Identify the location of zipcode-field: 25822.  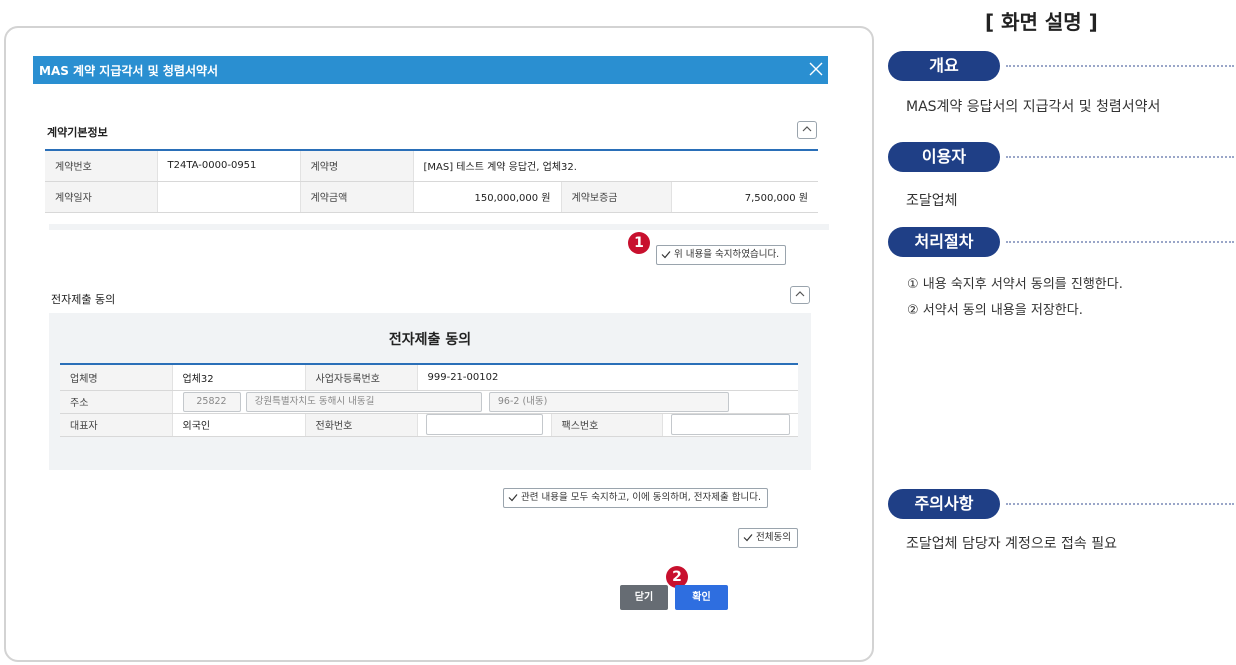
(211, 401).